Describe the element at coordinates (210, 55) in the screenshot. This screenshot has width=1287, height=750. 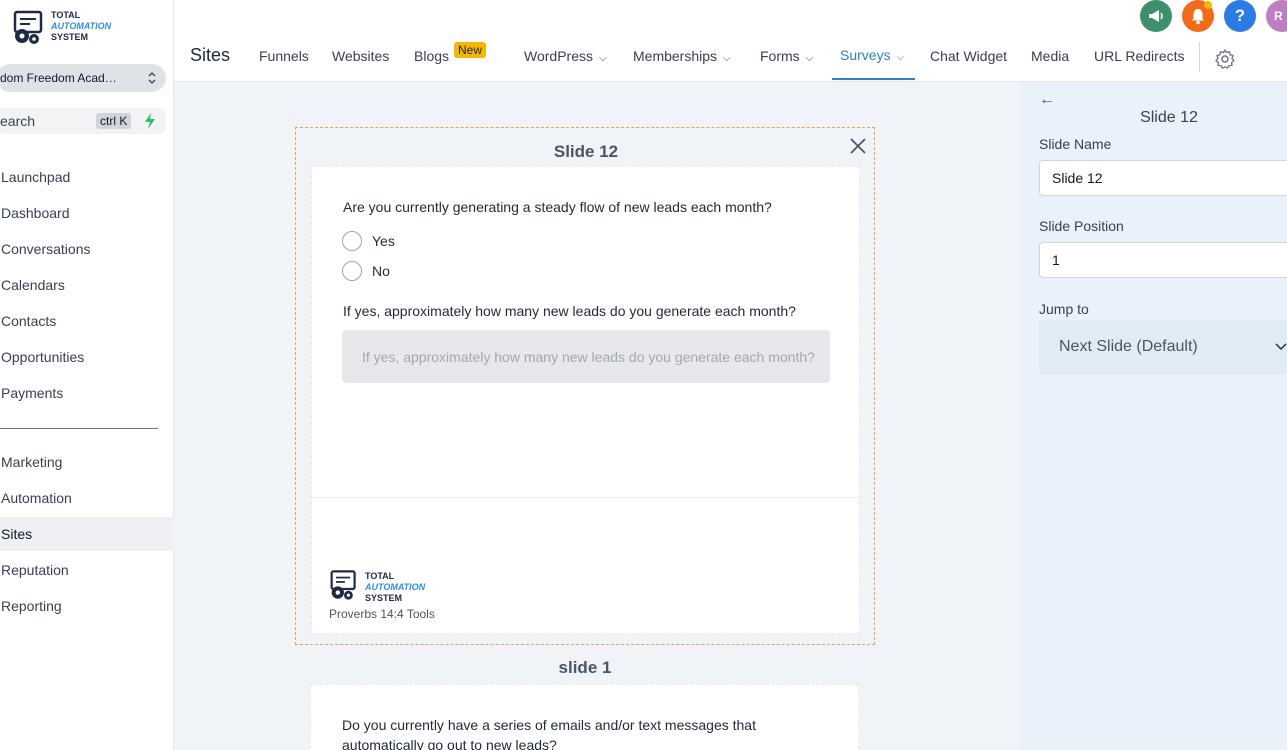
I see `page-title: Sites` at that location.